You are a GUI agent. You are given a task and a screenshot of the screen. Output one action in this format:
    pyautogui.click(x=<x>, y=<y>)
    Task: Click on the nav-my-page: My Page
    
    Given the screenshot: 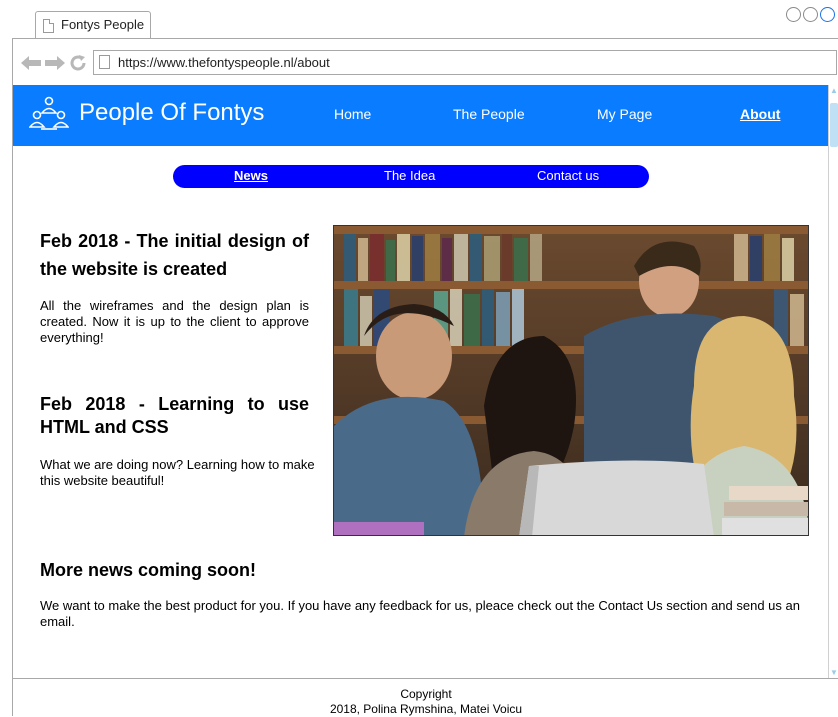 What is the action you would take?
    pyautogui.click(x=624, y=114)
    